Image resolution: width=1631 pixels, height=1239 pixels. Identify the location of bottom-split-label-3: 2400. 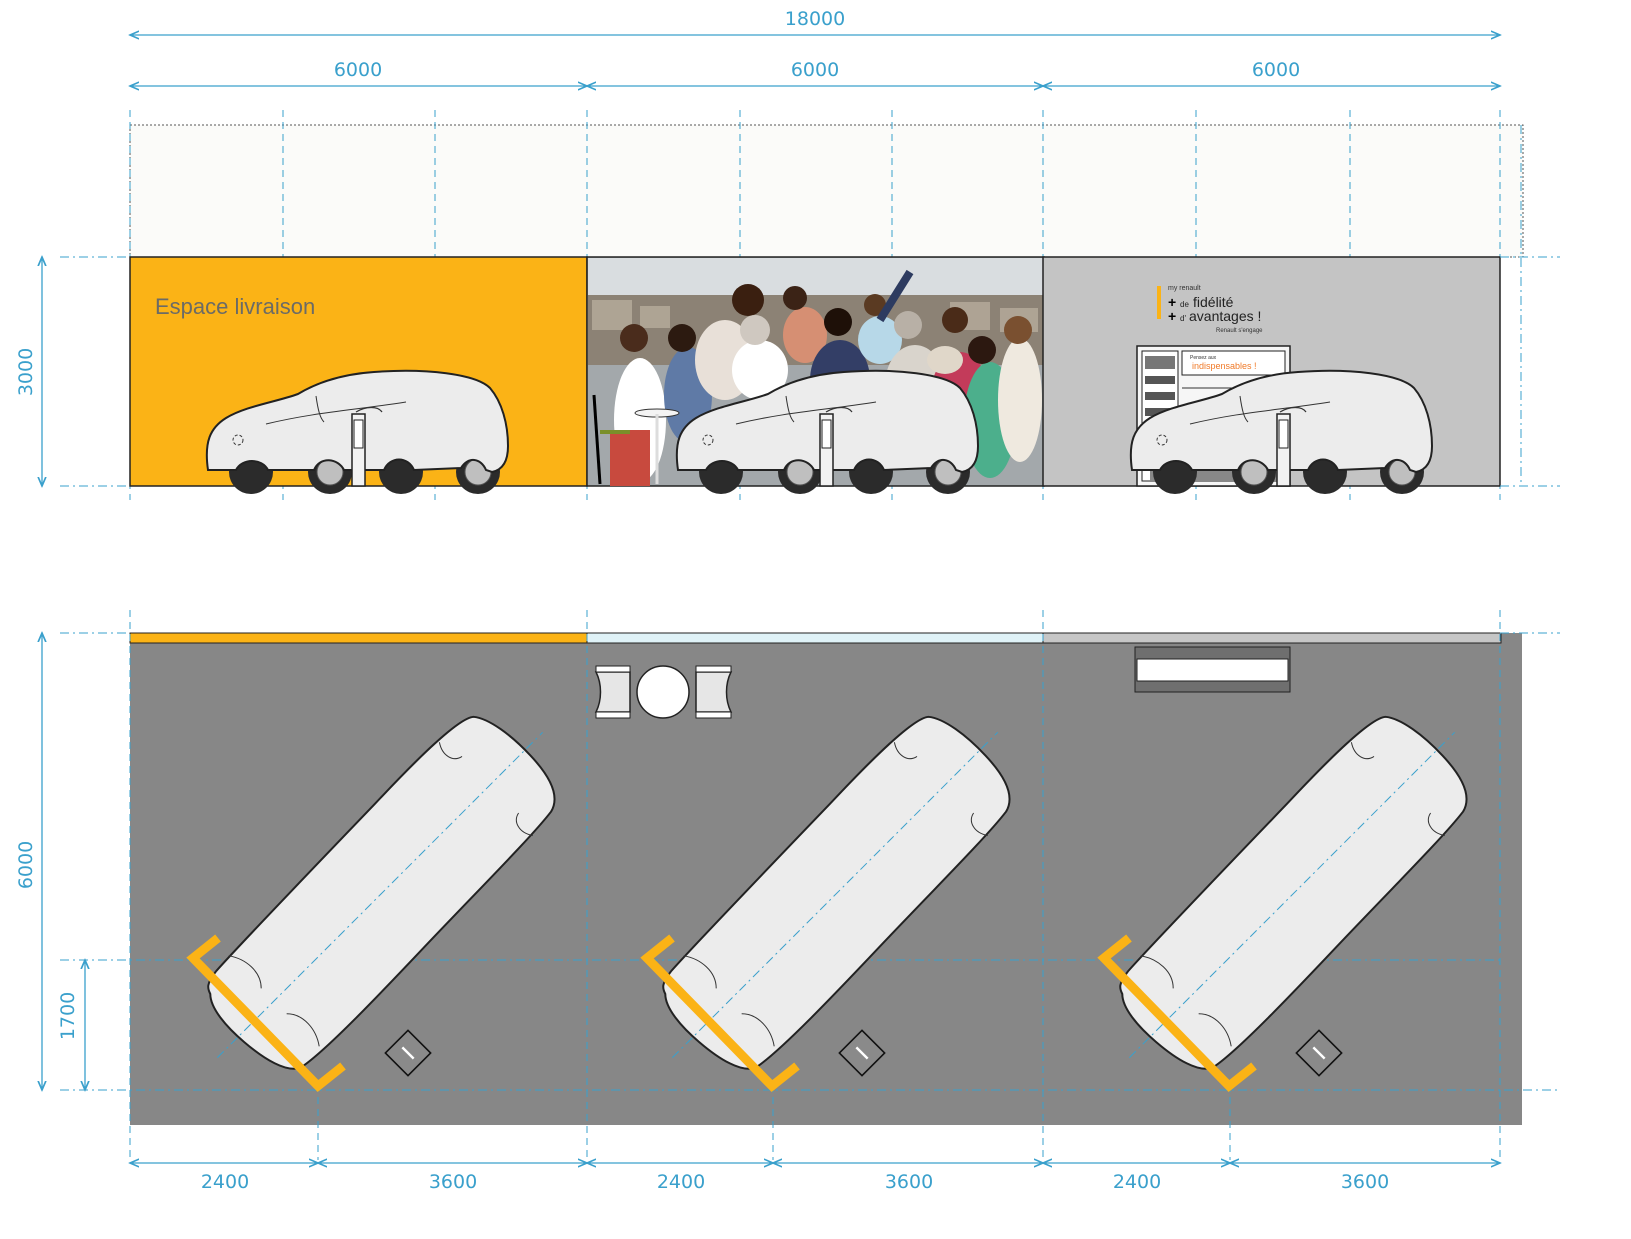
(681, 1182).